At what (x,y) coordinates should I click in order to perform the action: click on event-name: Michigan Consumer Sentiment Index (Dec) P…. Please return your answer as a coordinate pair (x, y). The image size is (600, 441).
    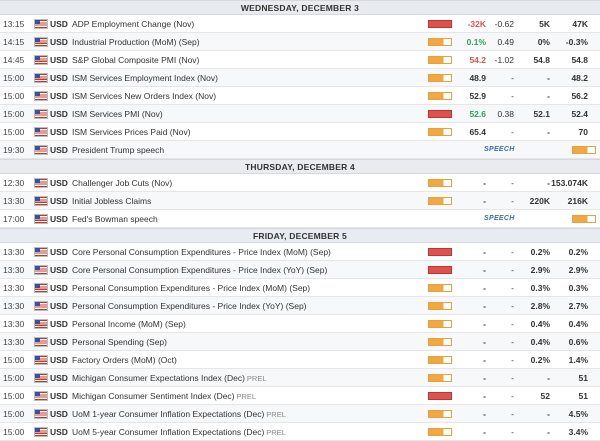
    Looking at the image, I should click on (247, 396).